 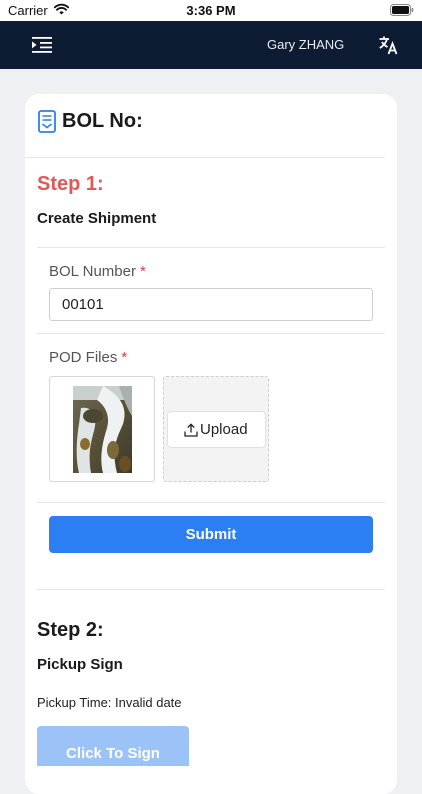 What do you see at coordinates (388, 45) in the screenshot?
I see `translate-icon` at bounding box center [388, 45].